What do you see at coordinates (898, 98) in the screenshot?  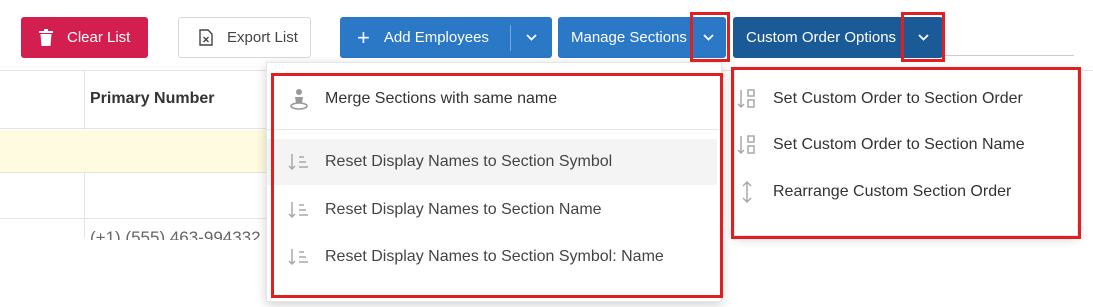 I see `menu-item-label: Set Custom Order to Section Order` at bounding box center [898, 98].